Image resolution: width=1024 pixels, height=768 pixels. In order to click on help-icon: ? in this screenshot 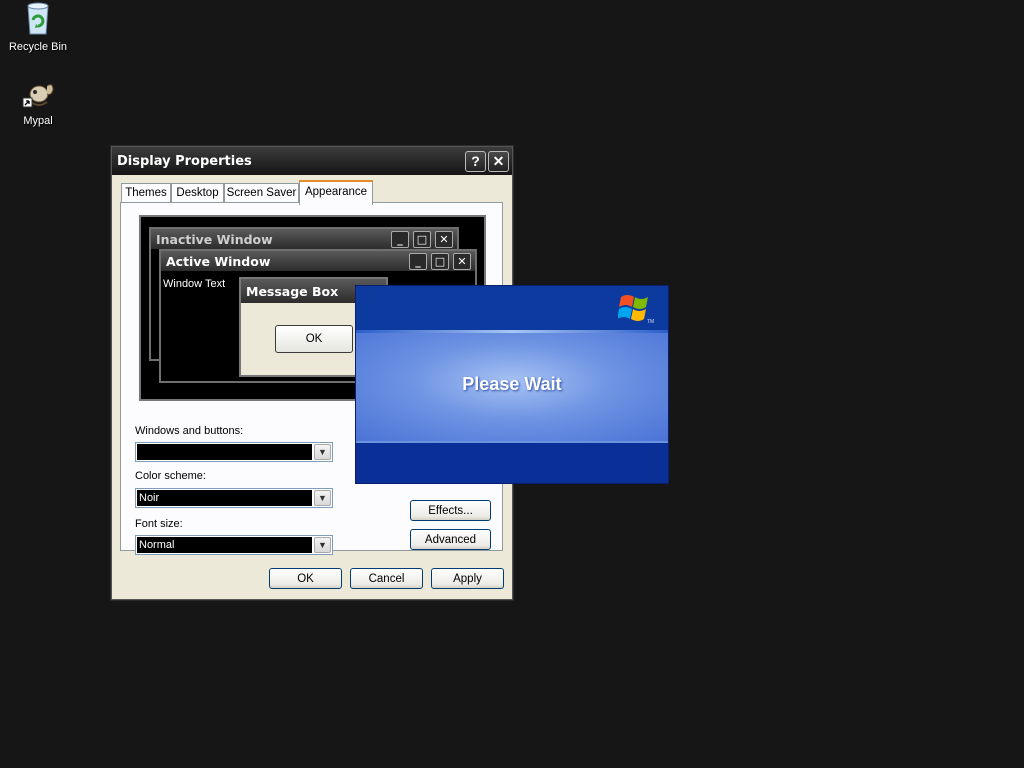, I will do `click(475, 161)`.